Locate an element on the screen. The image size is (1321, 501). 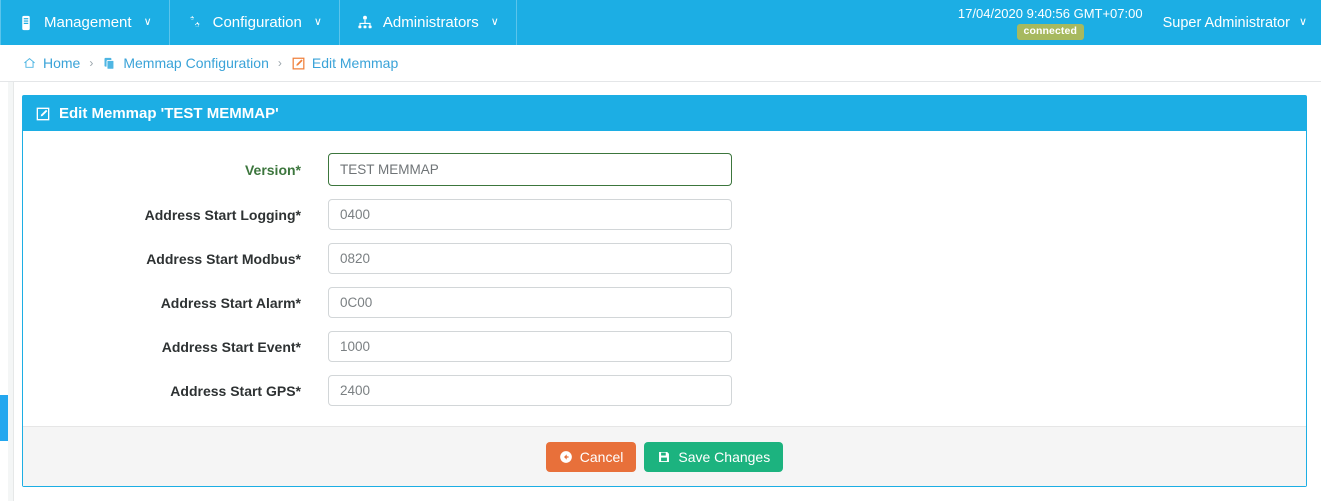
arrow-circle-left-icon is located at coordinates (566, 457).